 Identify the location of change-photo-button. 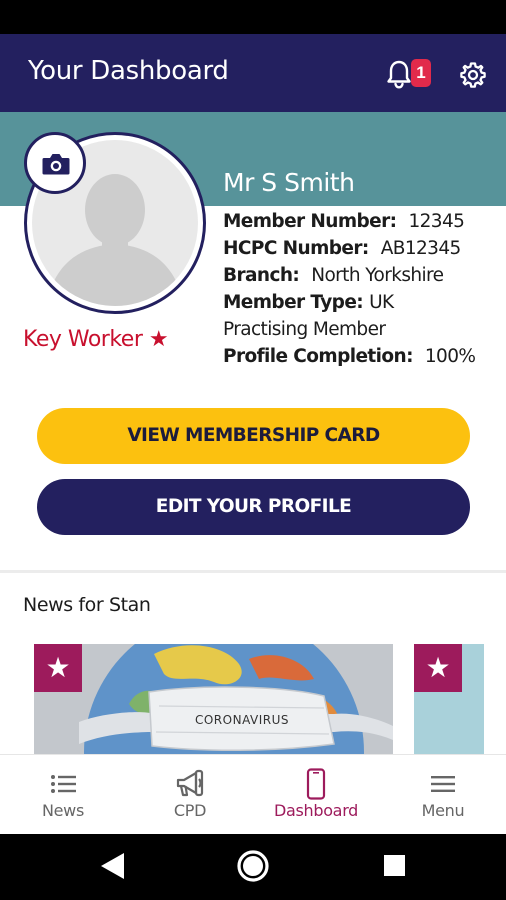
(55, 163).